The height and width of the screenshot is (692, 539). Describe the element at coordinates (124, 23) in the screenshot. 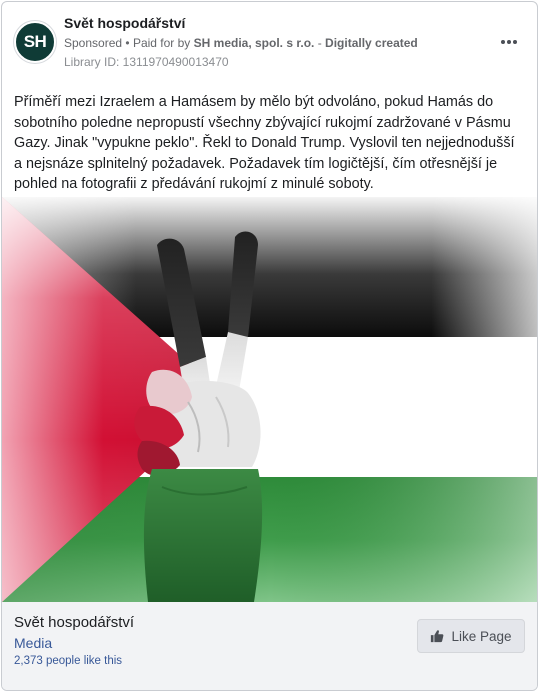

I see `page-name-link: Svět hospodářství` at that location.